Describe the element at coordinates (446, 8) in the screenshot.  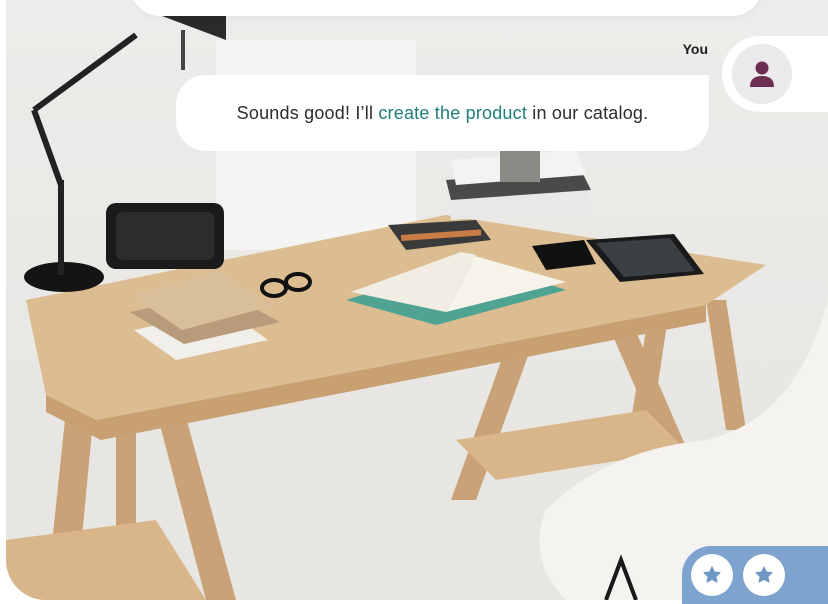
I see `previous-message-bubble` at that location.